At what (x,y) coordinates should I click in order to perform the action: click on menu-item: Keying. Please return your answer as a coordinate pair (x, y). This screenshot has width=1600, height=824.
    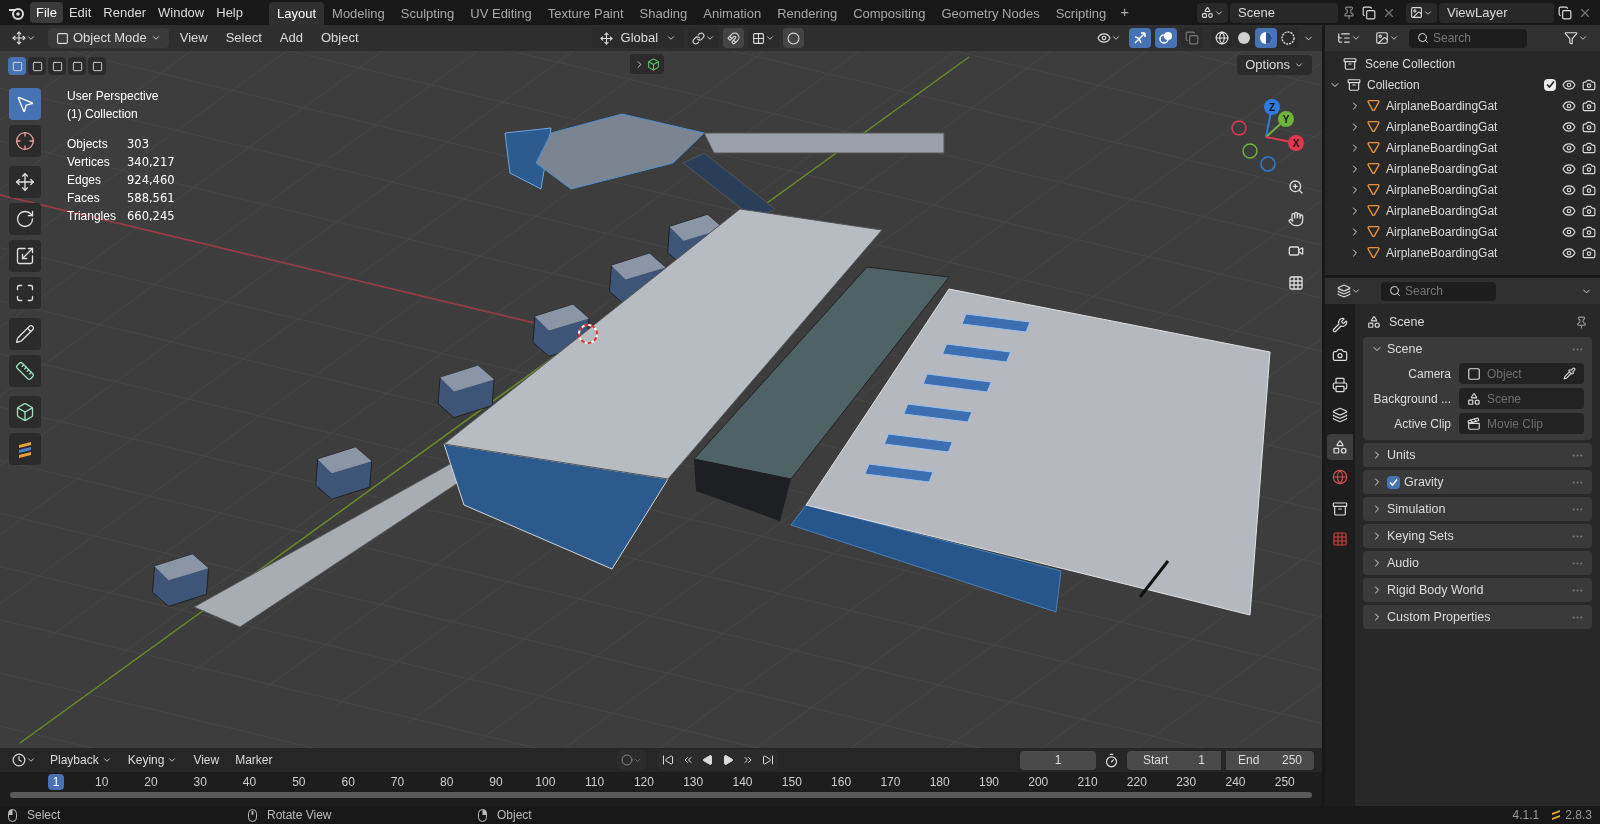
    Looking at the image, I should click on (152, 760).